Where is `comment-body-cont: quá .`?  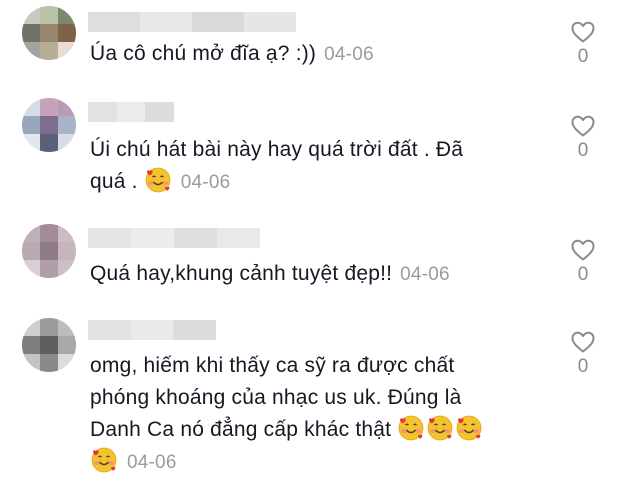
comment-body-cont: quá . is located at coordinates (114, 181).